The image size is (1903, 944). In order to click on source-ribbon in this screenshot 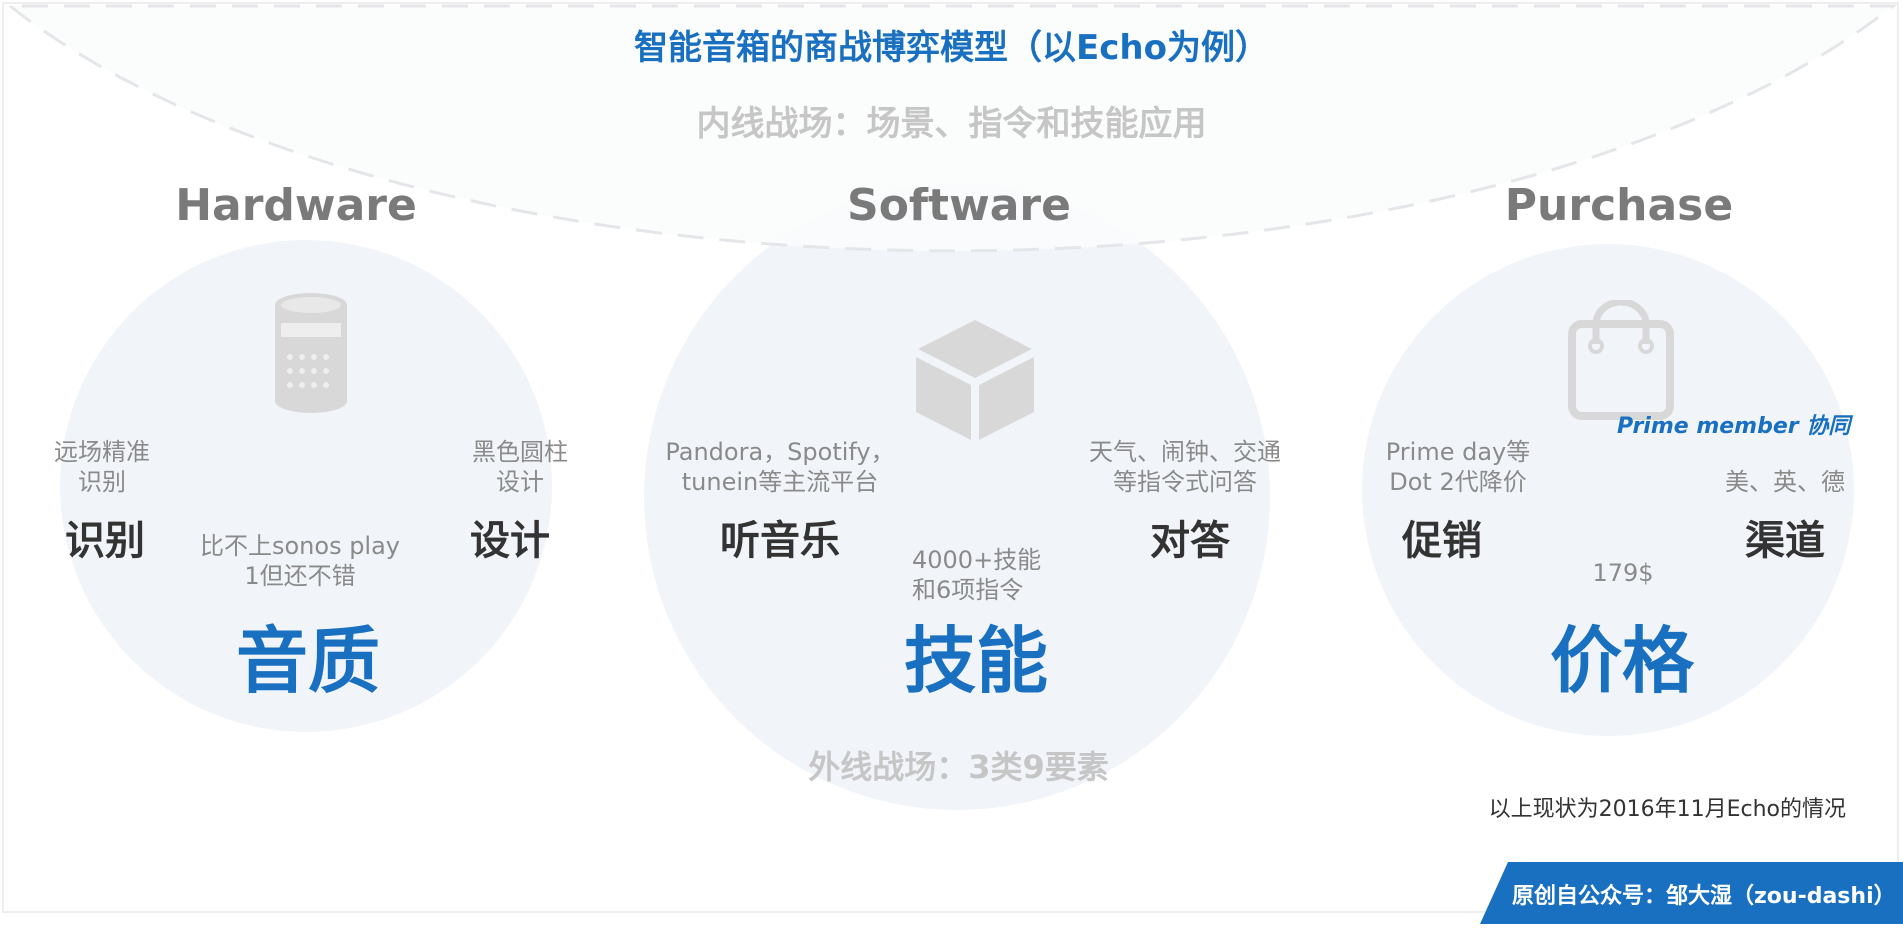, I will do `click(1691, 893)`.